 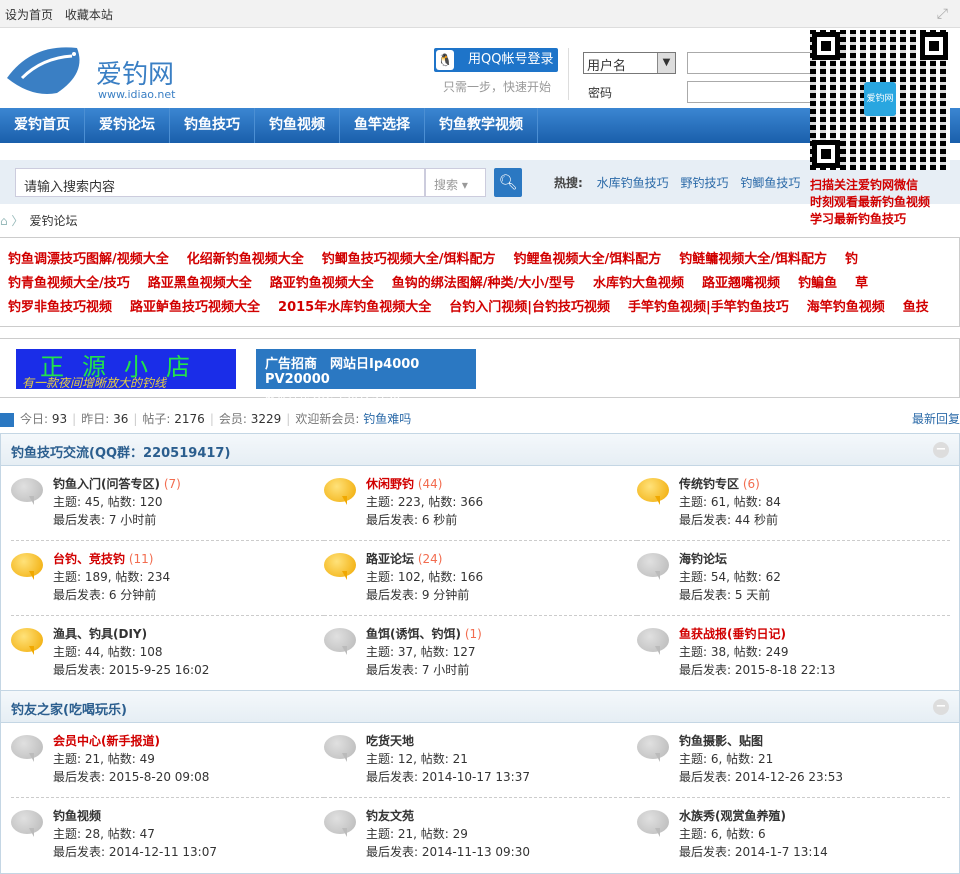 I want to click on new-member-link: 钓鱼难吗, so click(x=387, y=419).